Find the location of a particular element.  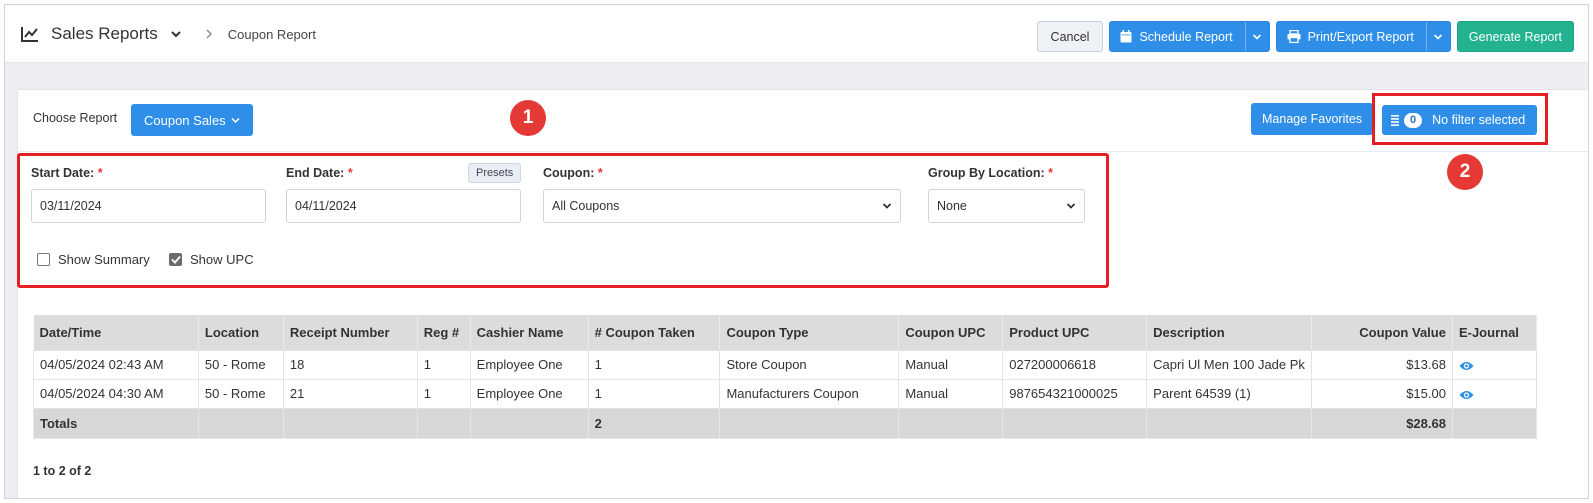

column-header: # Coupon Taken is located at coordinates (654, 332).